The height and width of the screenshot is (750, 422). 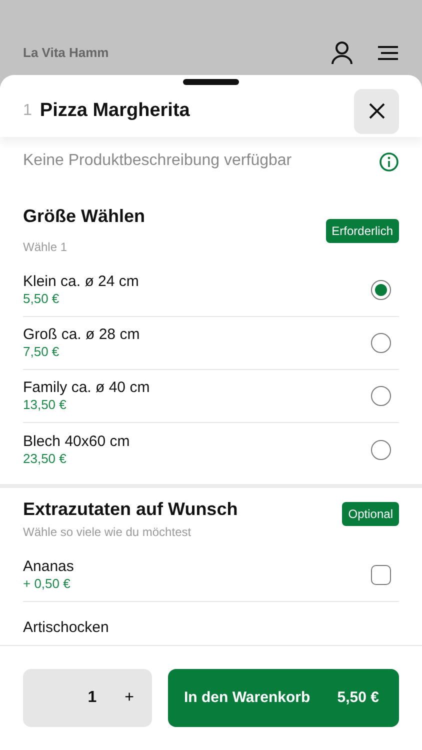 What do you see at coordinates (211, 82) in the screenshot?
I see `drag-handle` at bounding box center [211, 82].